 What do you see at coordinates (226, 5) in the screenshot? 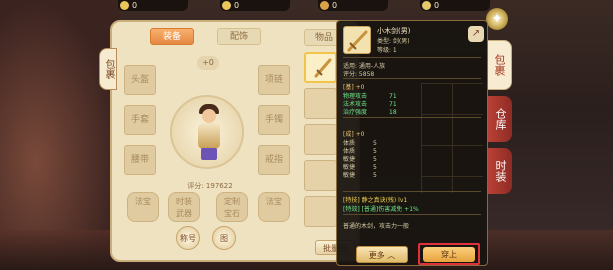
I see `coin-icon` at bounding box center [226, 5].